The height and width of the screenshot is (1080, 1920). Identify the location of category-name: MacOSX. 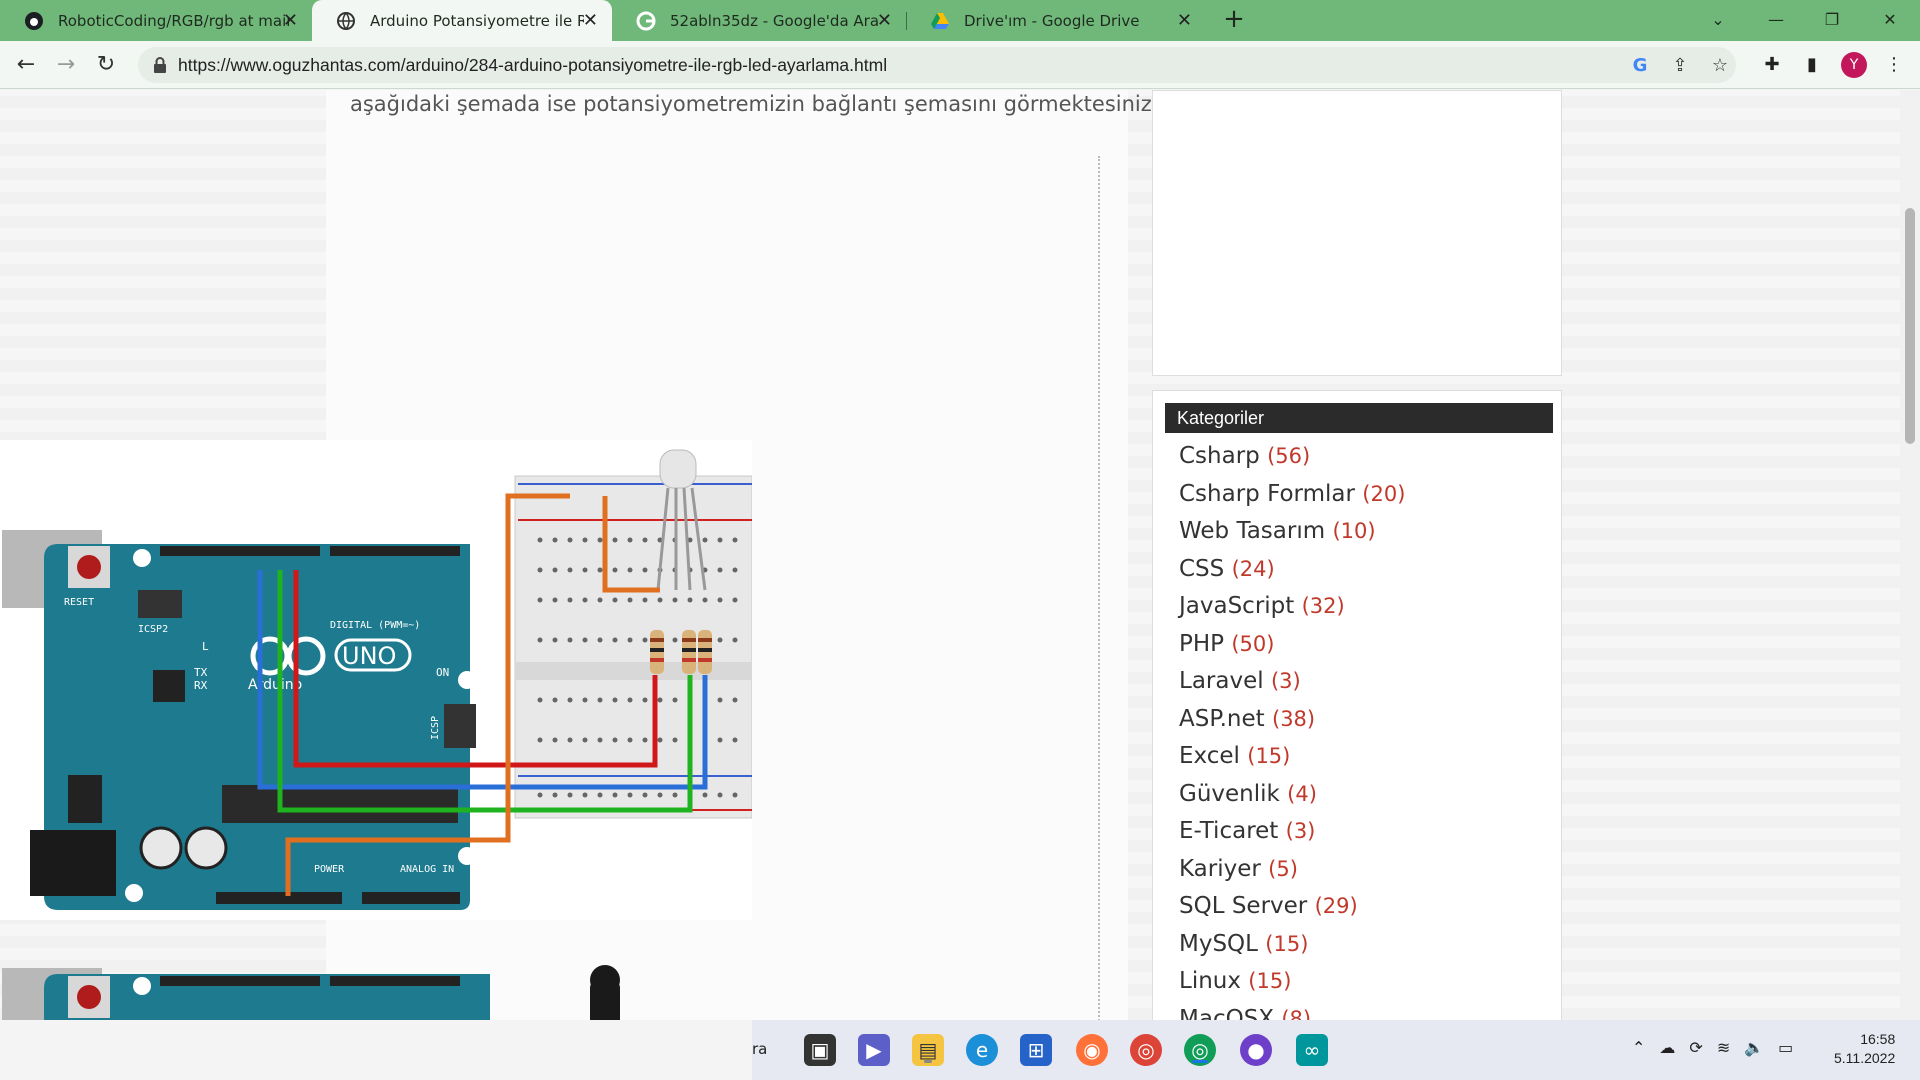
(1227, 1013).